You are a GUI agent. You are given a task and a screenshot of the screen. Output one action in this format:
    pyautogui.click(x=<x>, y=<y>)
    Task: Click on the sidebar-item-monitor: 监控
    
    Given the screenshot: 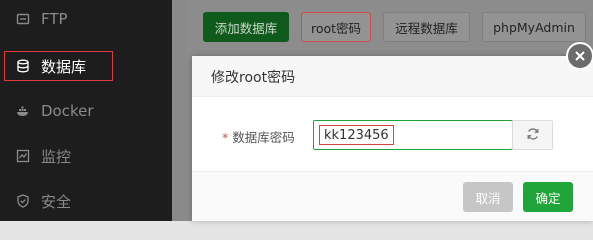 What is the action you would take?
    pyautogui.click(x=86, y=156)
    